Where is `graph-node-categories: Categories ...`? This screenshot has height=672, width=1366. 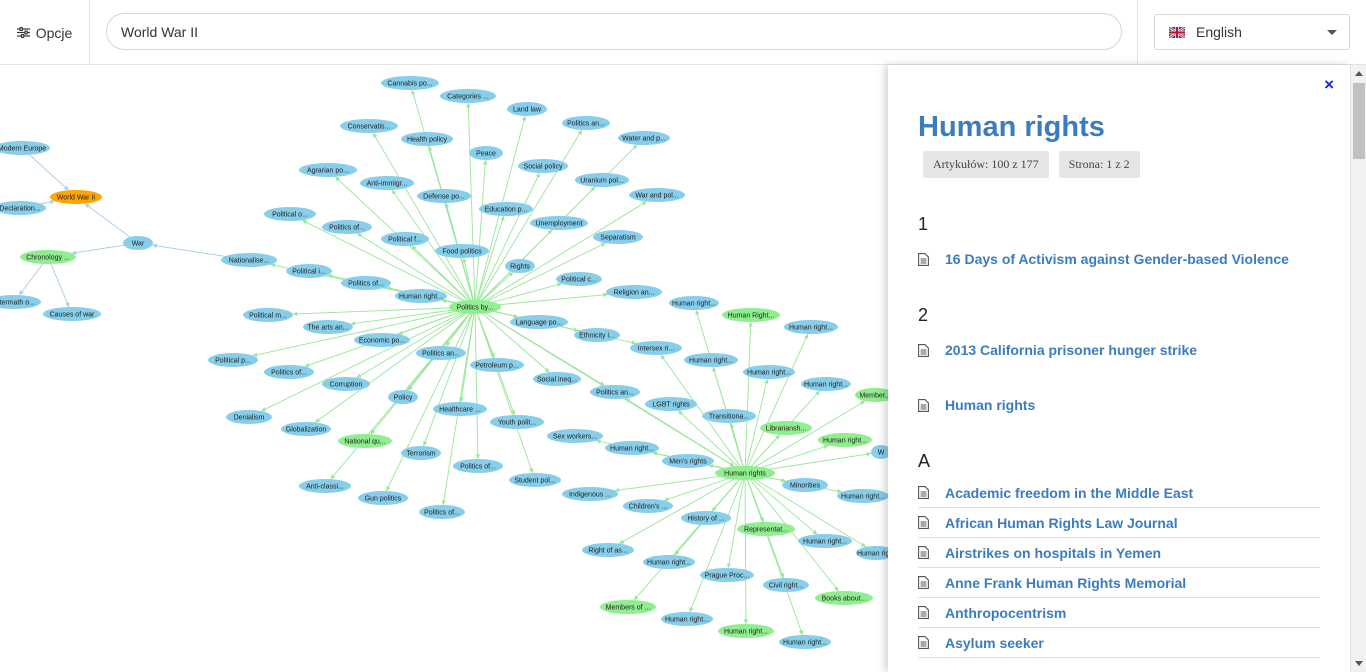
graph-node-categories: Categories ... is located at coordinates (468, 96).